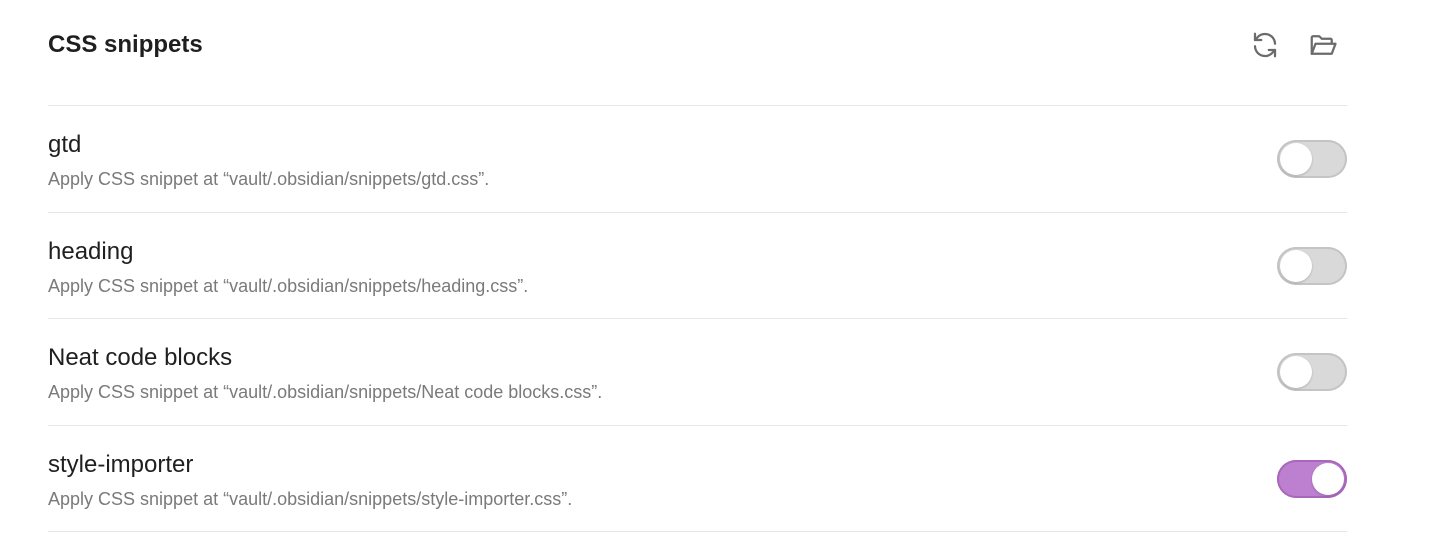 The height and width of the screenshot is (559, 1432). Describe the element at coordinates (140, 357) in the screenshot. I see `snippet-name: Neat code blocks` at that location.